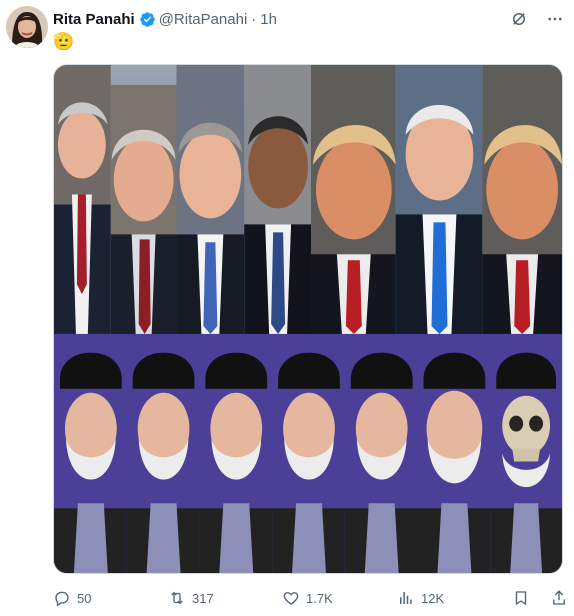  What do you see at coordinates (27, 27) in the screenshot?
I see `author-avatar` at bounding box center [27, 27].